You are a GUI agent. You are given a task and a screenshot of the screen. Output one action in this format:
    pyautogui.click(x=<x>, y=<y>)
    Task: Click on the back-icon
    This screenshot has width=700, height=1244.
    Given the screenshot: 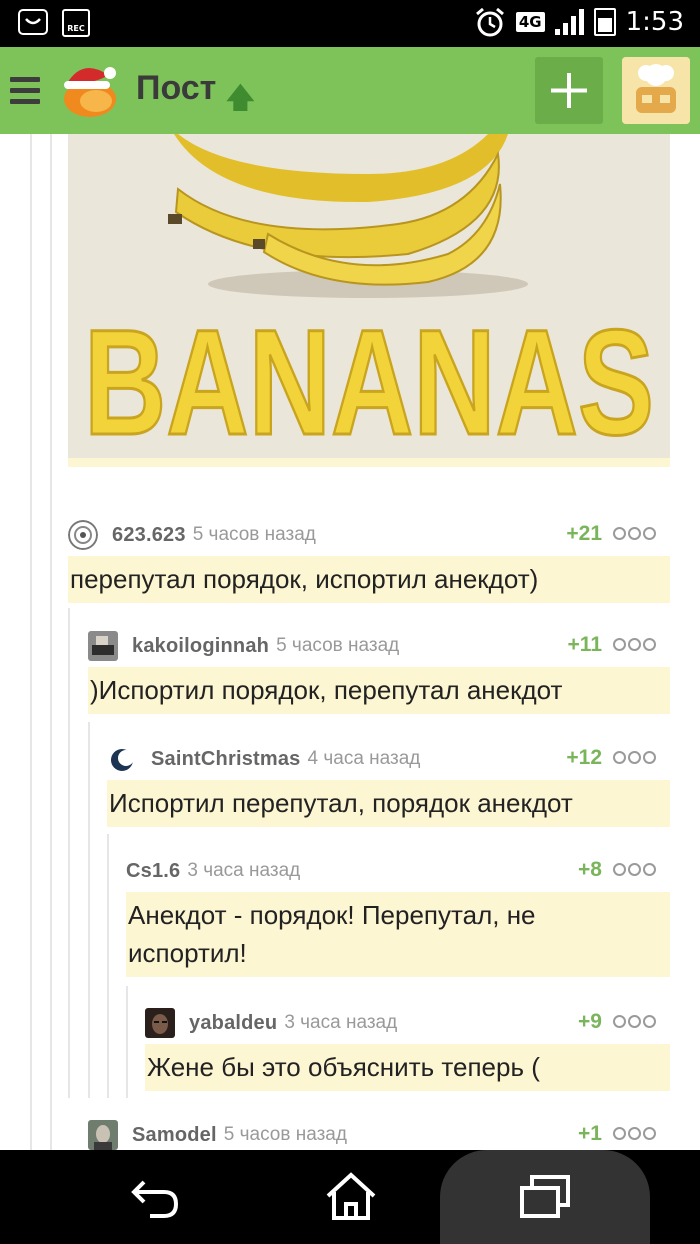 What is the action you would take?
    pyautogui.click(x=156, y=1197)
    